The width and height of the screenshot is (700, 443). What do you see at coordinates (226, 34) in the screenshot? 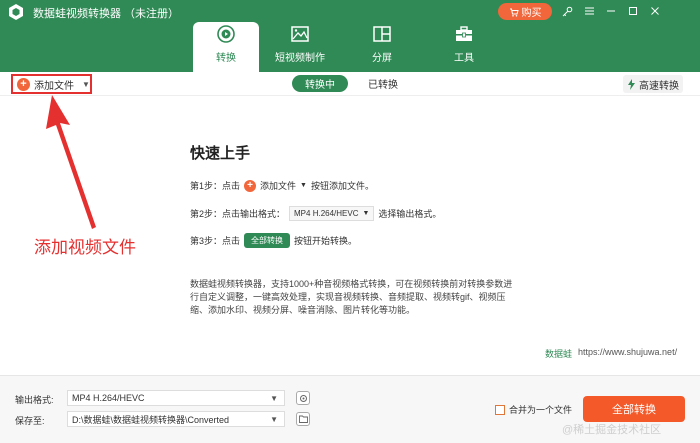
I see `convert-icon` at bounding box center [226, 34].